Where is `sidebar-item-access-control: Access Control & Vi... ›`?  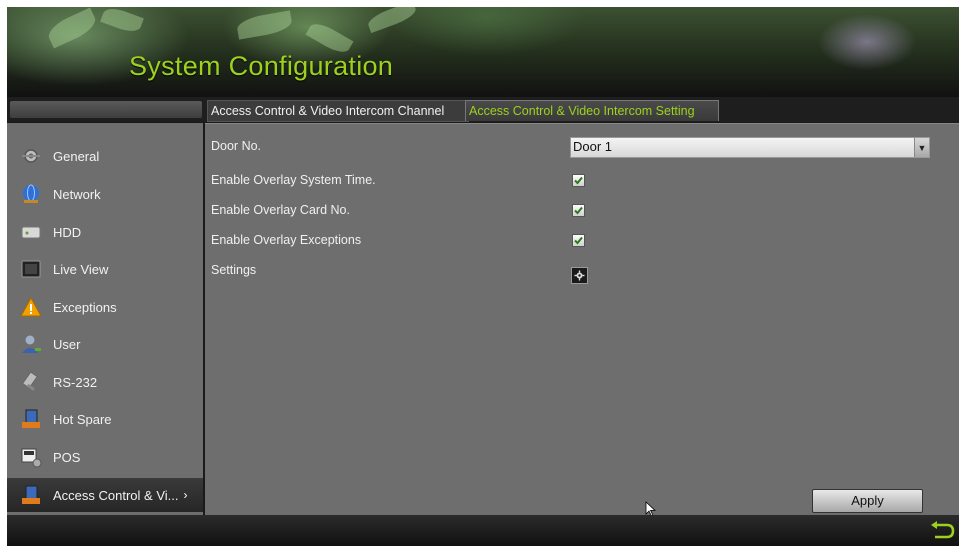
sidebar-item-access-control: Access Control & Vi... › is located at coordinates (105, 495).